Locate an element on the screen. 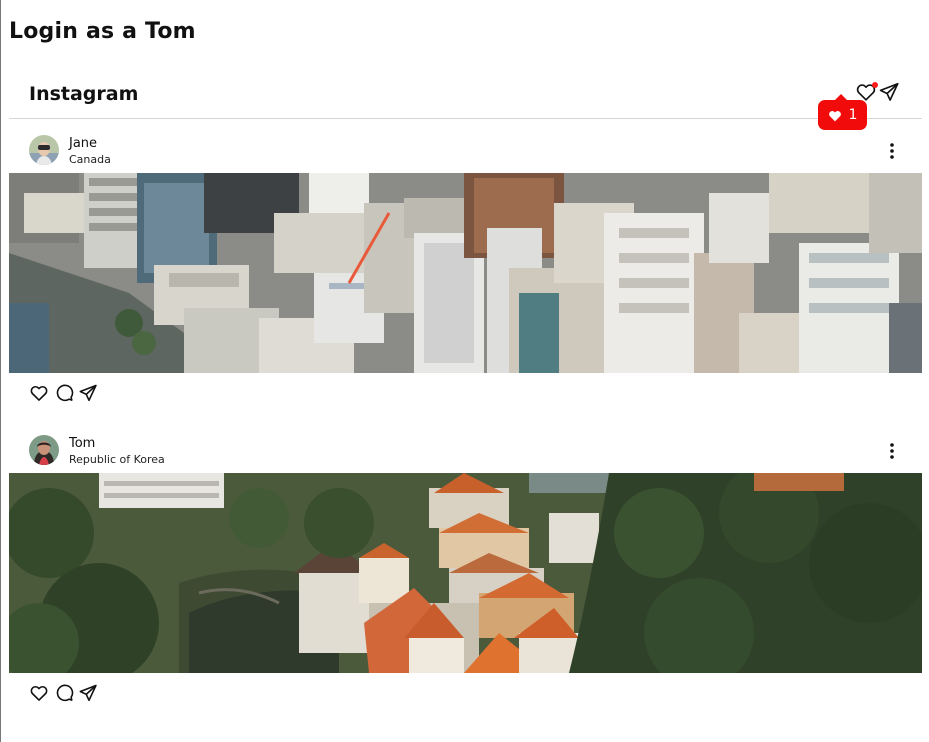  send-icon is located at coordinates (889, 92).